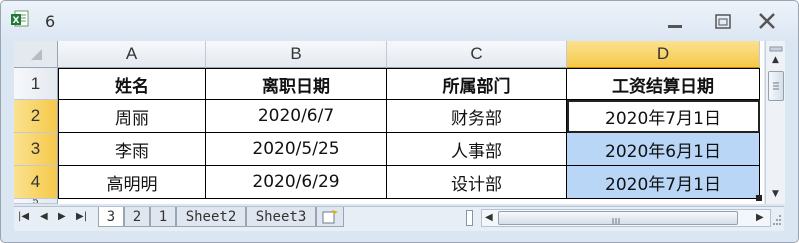 Image resolution: width=799 pixels, height=243 pixels. Describe the element at coordinates (775, 60) in the screenshot. I see `scroll-up-arrow-icon: ▲` at that location.